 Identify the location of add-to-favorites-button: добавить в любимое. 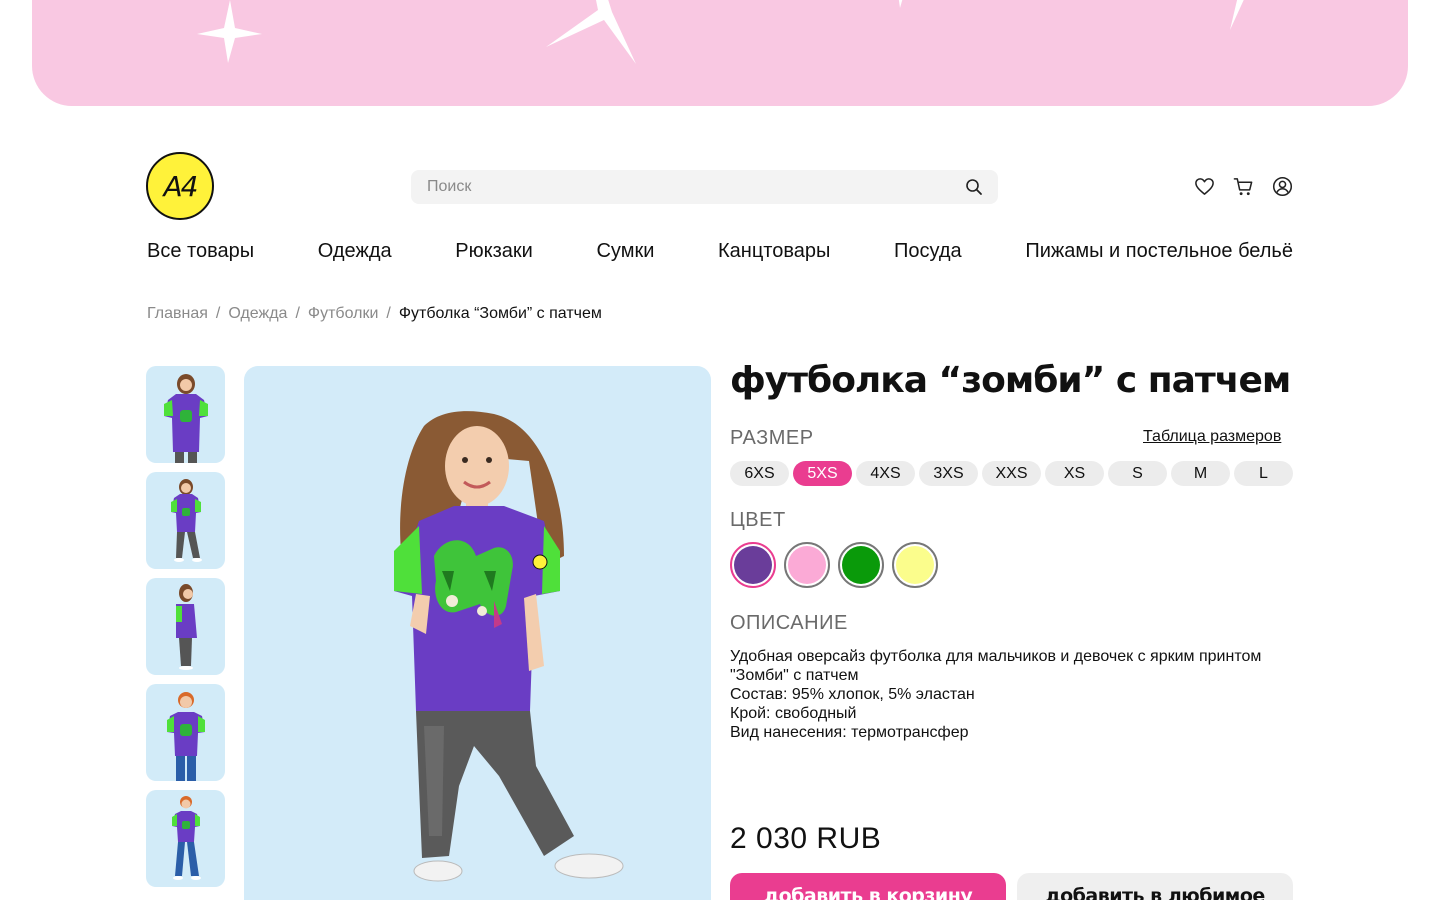
(1155, 886).